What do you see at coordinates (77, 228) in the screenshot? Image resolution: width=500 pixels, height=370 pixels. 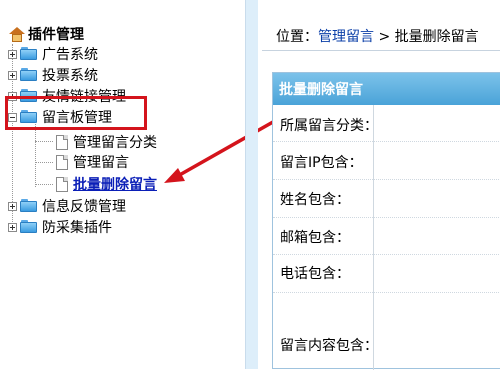 I see `tree-item-label: 防采集插件` at bounding box center [77, 228].